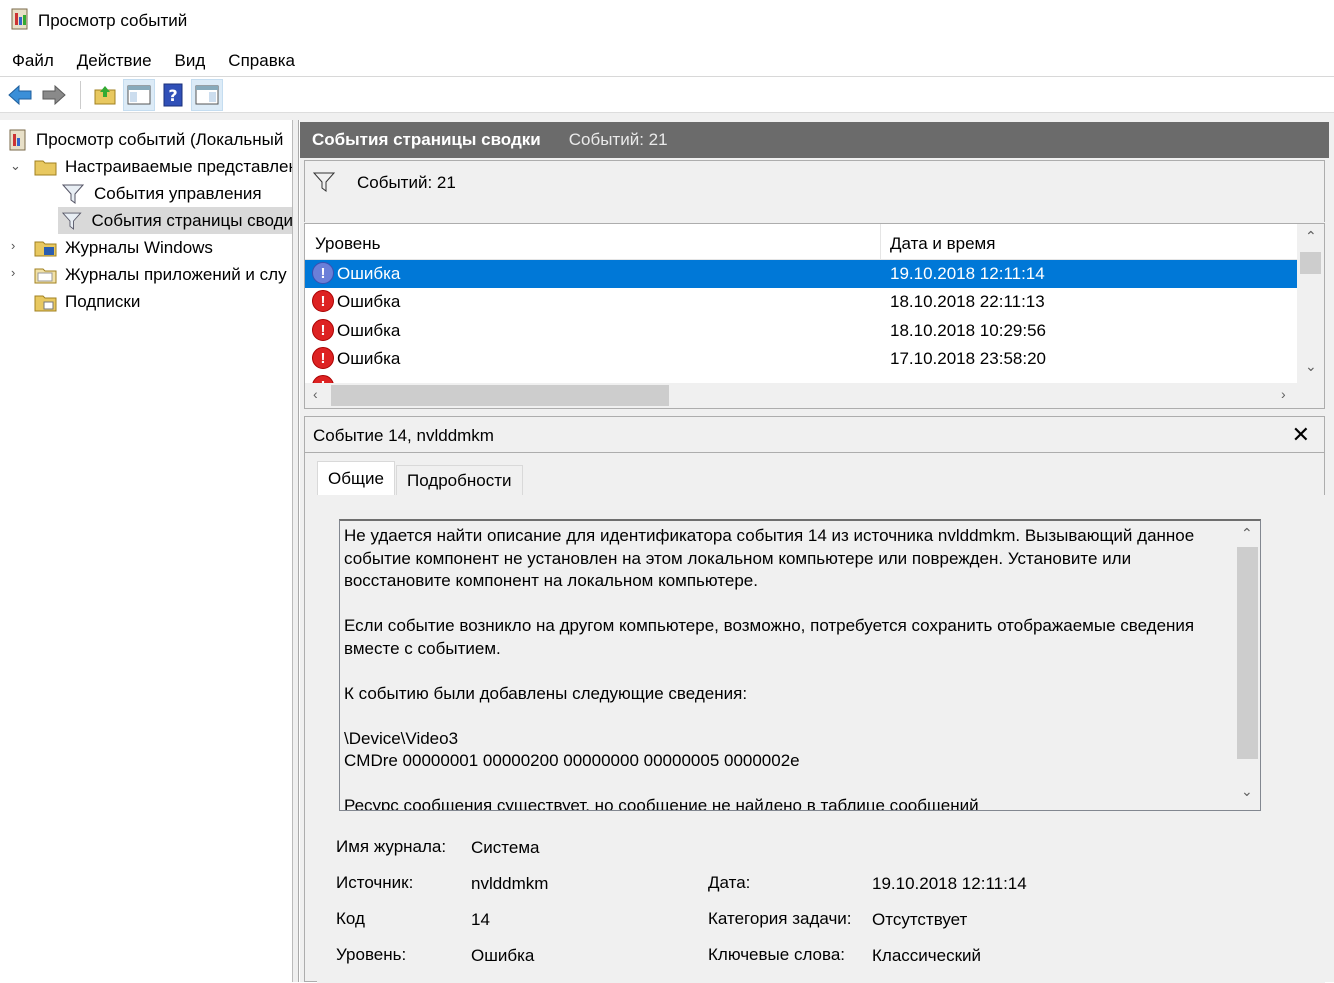 This screenshot has width=1334, height=983. I want to click on tree-item-summary-events: События страницы своди, so click(175, 220).